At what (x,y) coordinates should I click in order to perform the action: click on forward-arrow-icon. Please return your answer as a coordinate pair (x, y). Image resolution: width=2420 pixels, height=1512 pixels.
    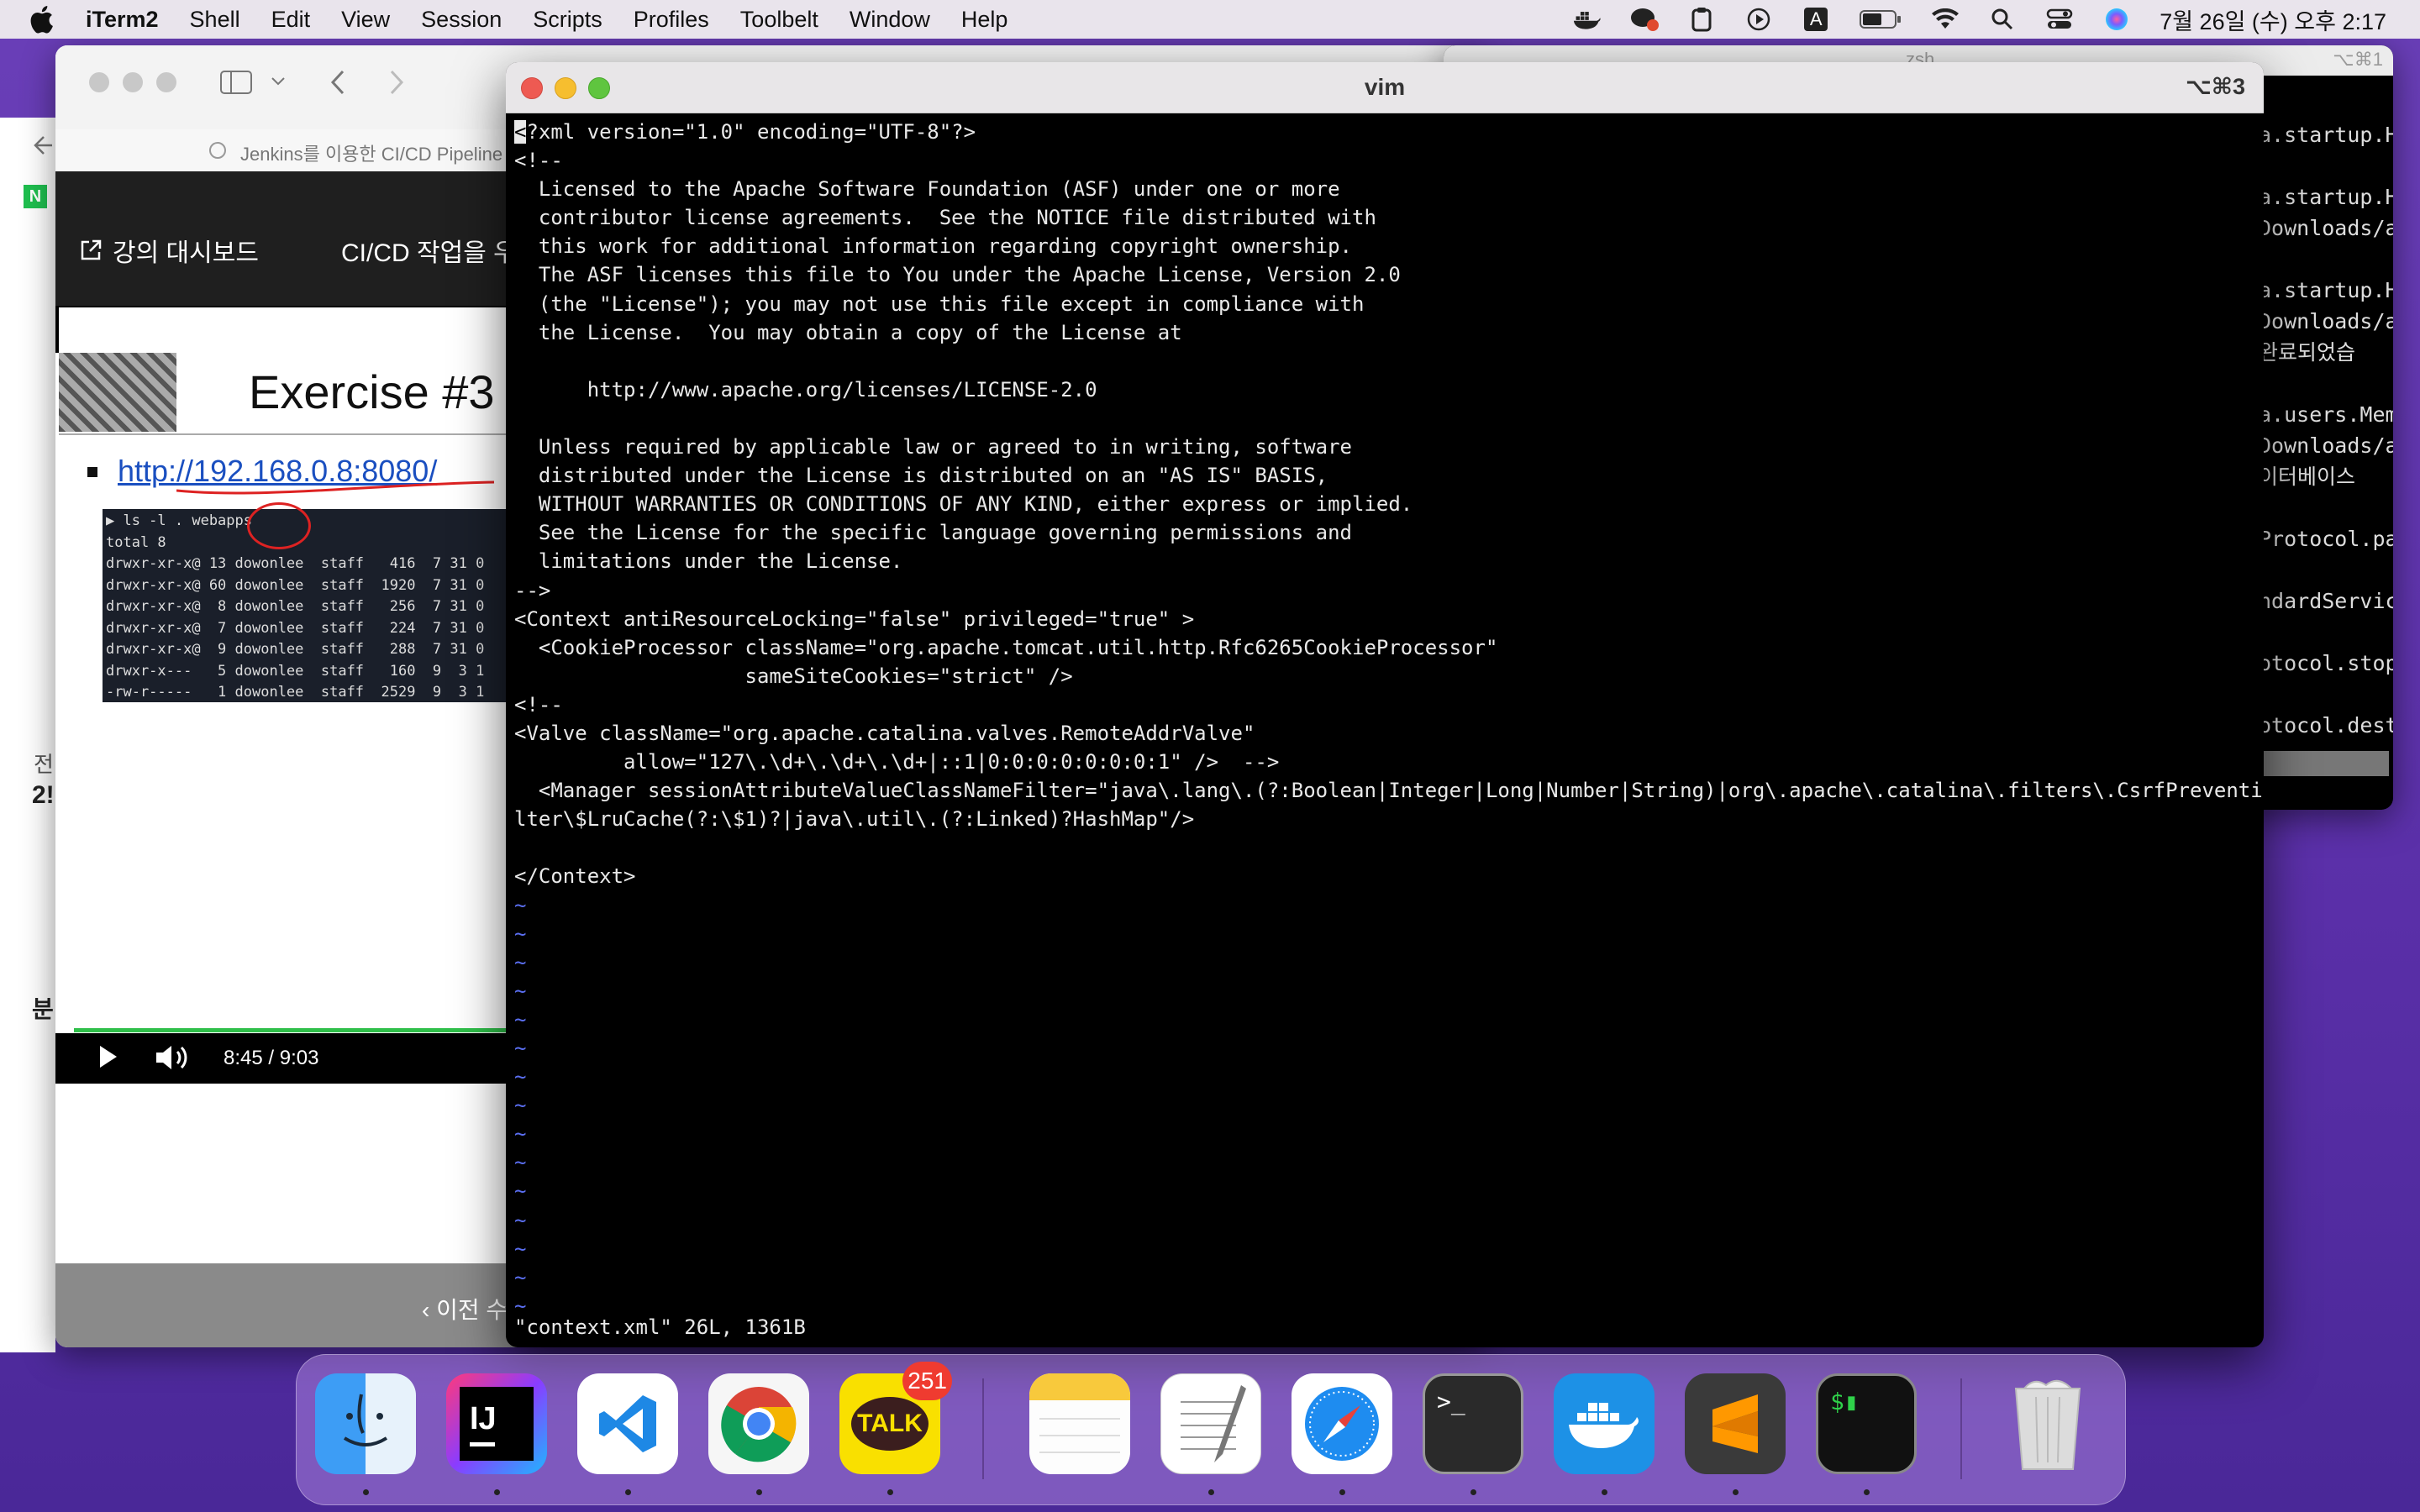
    Looking at the image, I should click on (397, 84).